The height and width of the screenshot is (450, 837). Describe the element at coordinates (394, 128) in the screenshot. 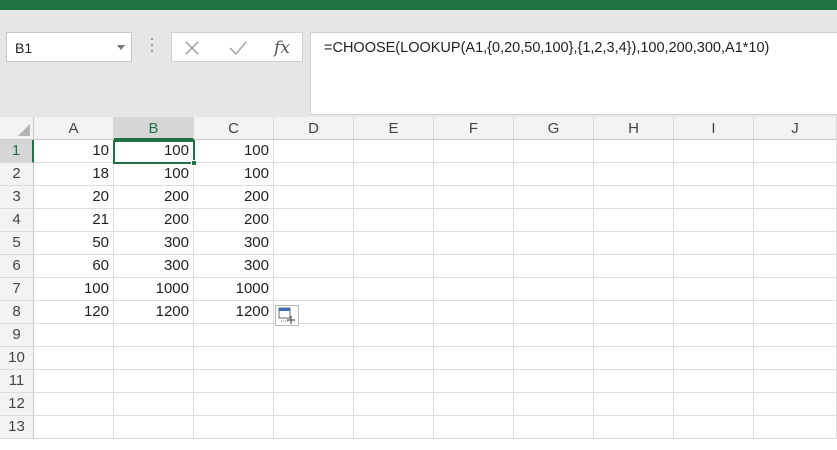

I see `column-header-e: E` at that location.